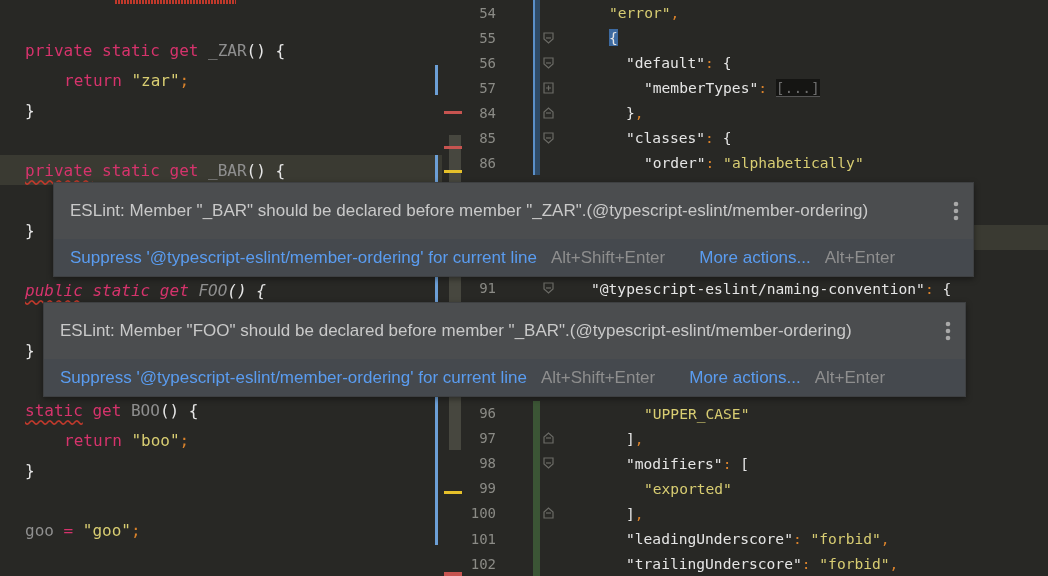  What do you see at coordinates (487, 12) in the screenshot?
I see `line-number: 54` at bounding box center [487, 12].